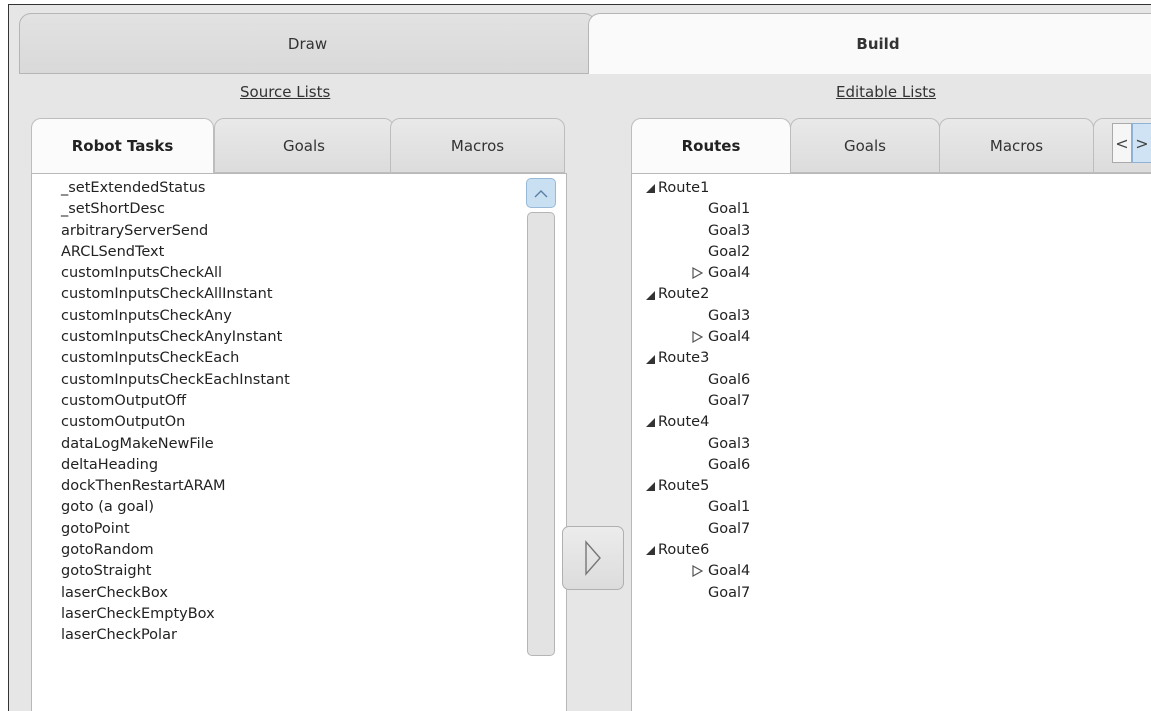 The image size is (1151, 711). What do you see at coordinates (175, 614) in the screenshot?
I see `list-item: laserCheckEmptyBox` at bounding box center [175, 614].